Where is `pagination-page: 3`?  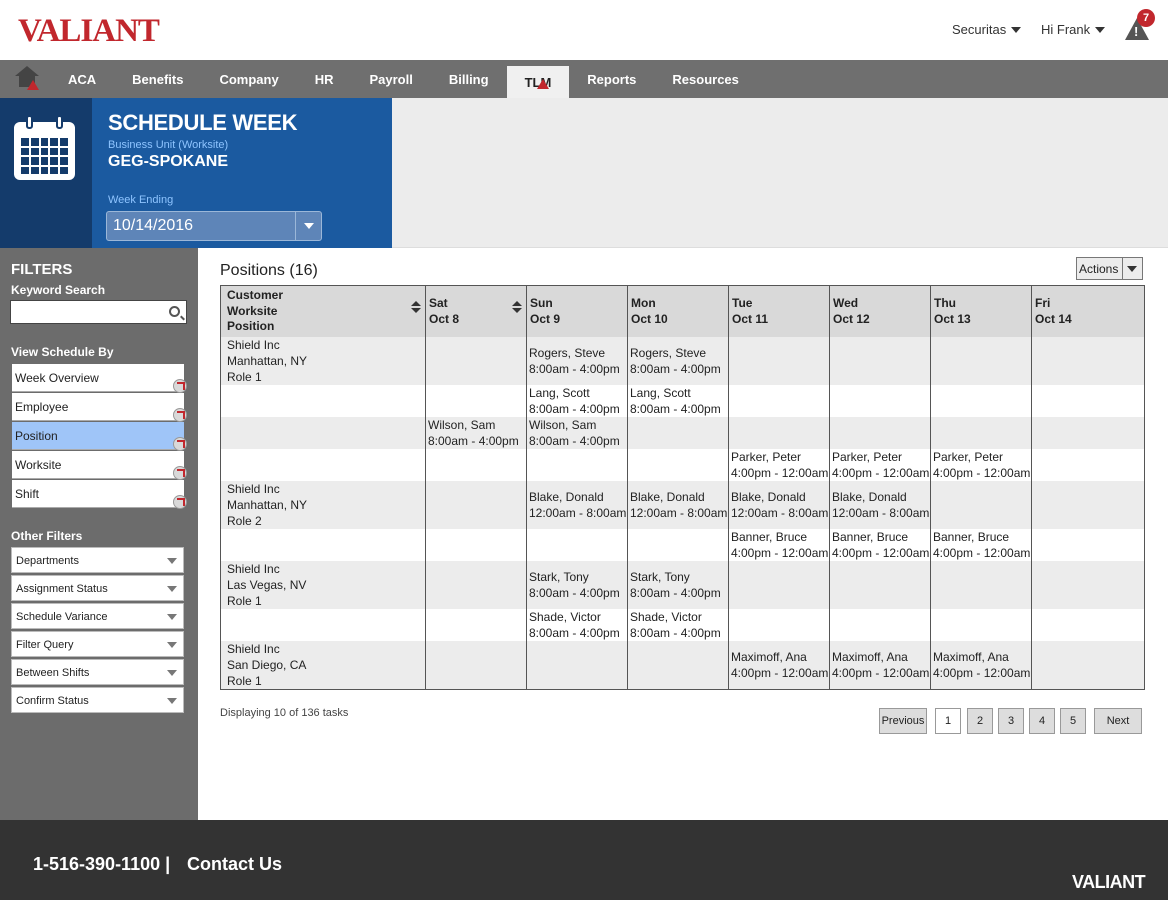
pagination-page: 3 is located at coordinates (1011, 721).